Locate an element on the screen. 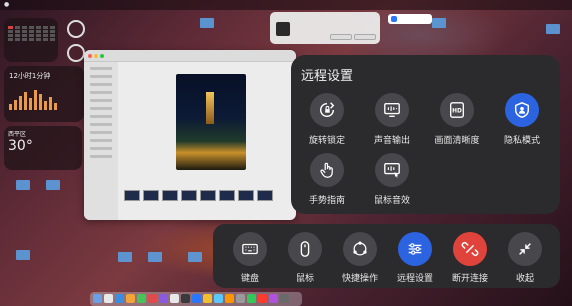 The height and width of the screenshot is (306, 572). option-gesture-guide: 手势指南 is located at coordinates (327, 179).